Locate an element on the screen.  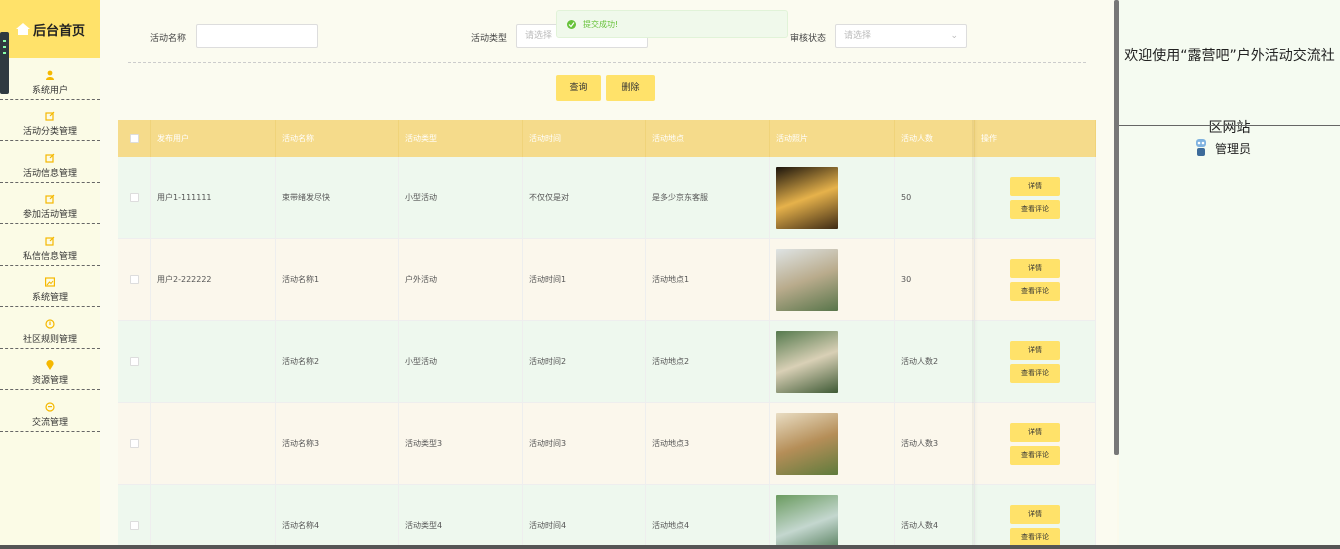
admin-info: 管理员 is located at coordinates (1222, 148).